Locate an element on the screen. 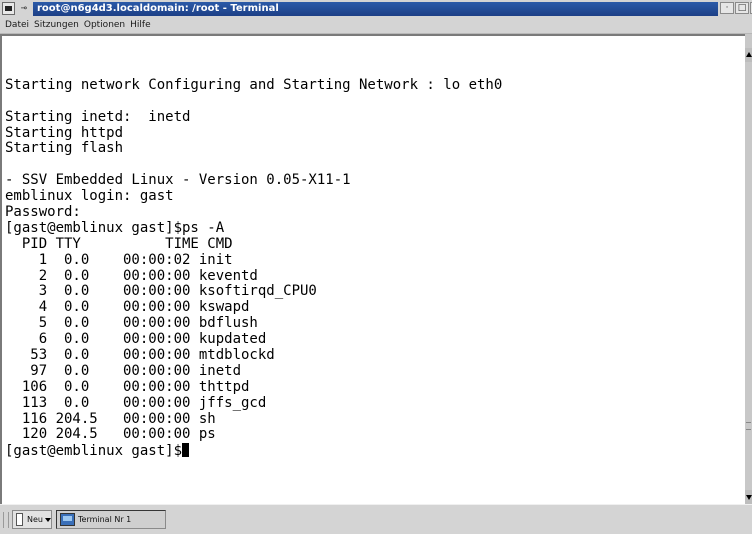 The image size is (752, 534). terminal-line: 1 0.0 00:00:02 init is located at coordinates (119, 259).